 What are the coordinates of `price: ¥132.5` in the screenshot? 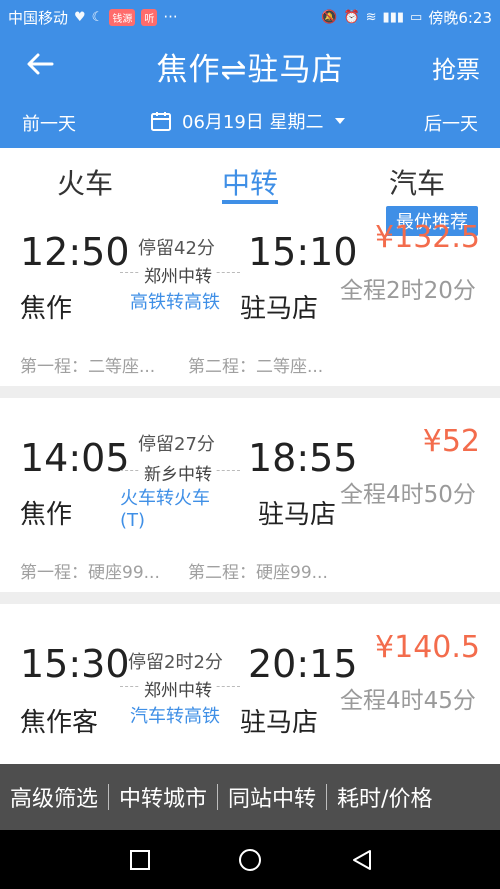 It's located at (427, 237).